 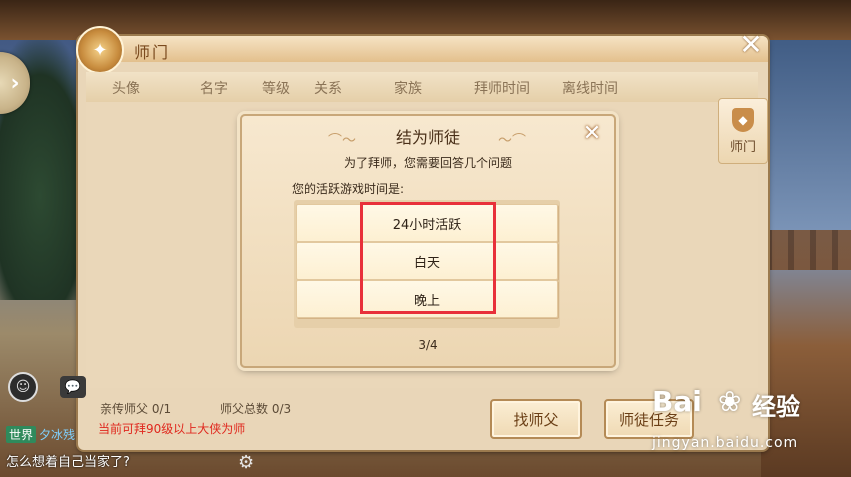 I want to click on column-header-name: 名字, so click(x=214, y=89).